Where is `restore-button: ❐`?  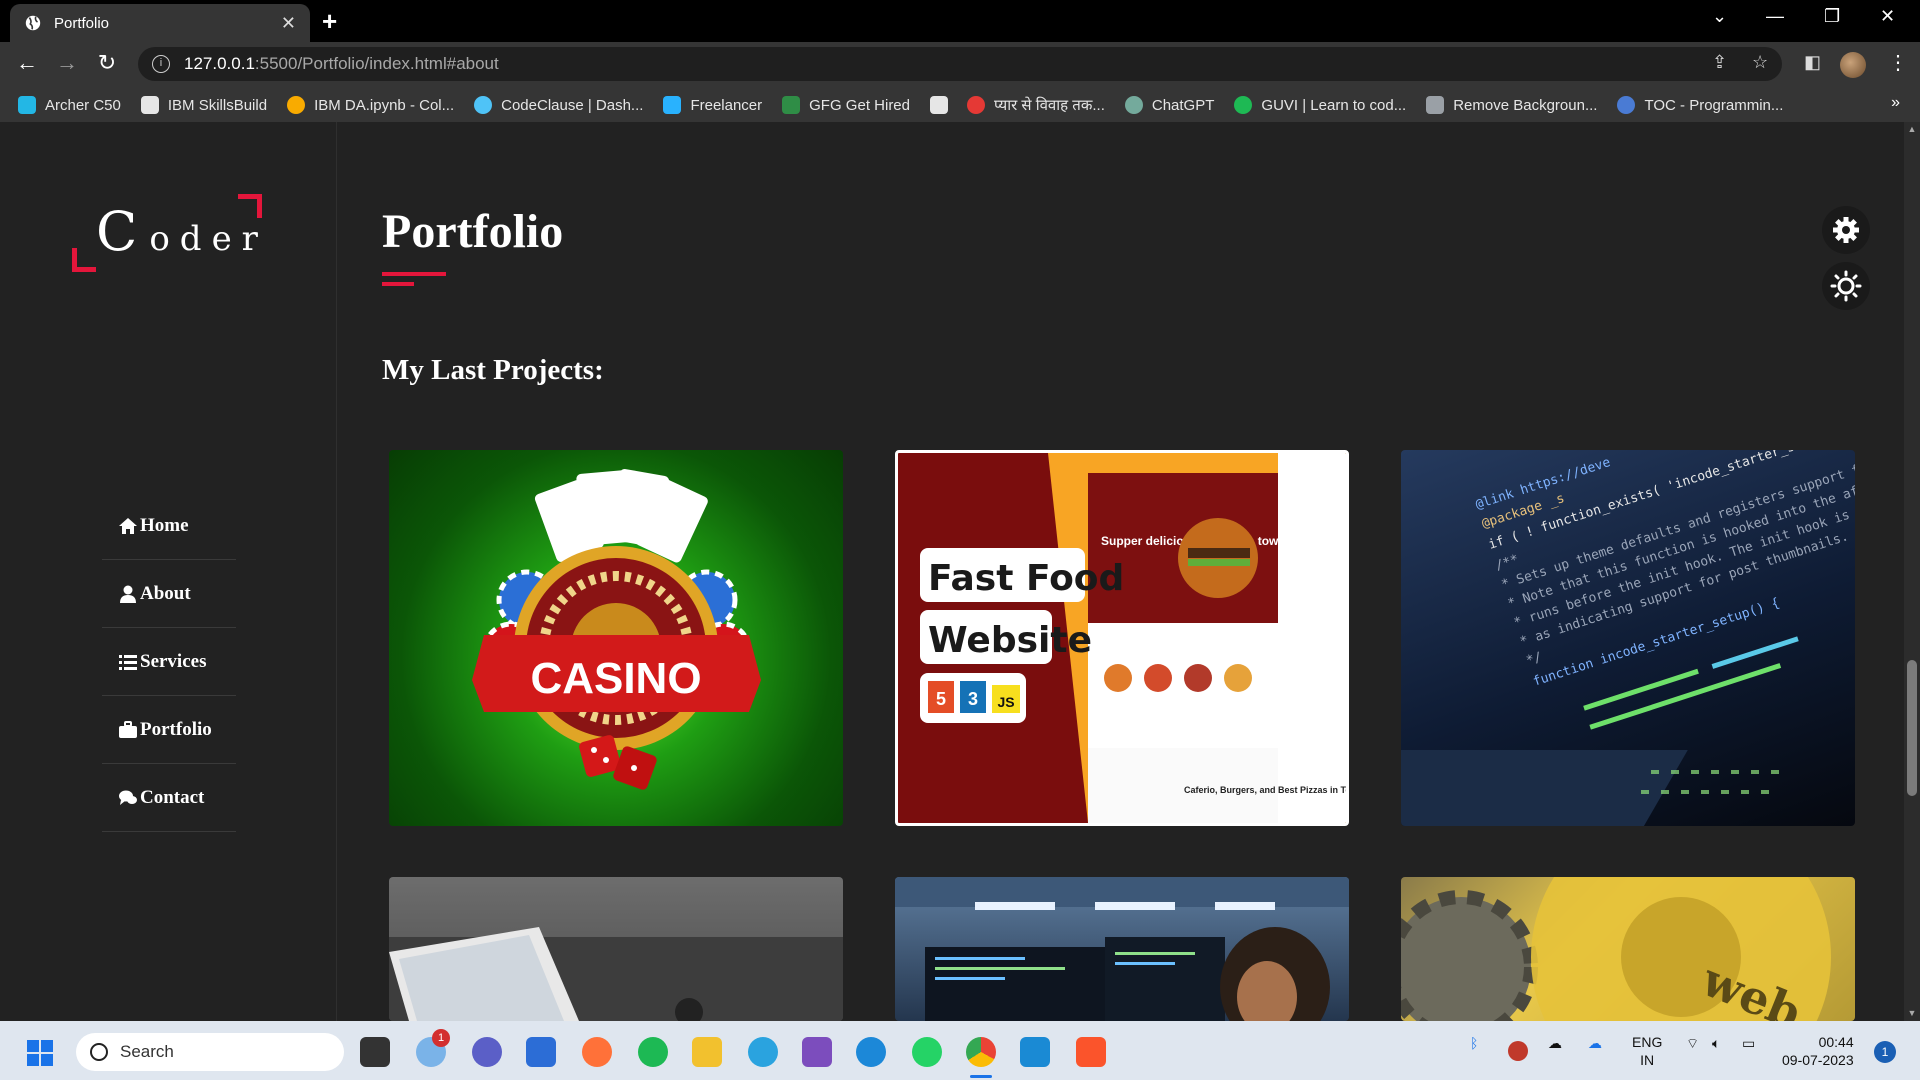 restore-button: ❐ is located at coordinates (1832, 16).